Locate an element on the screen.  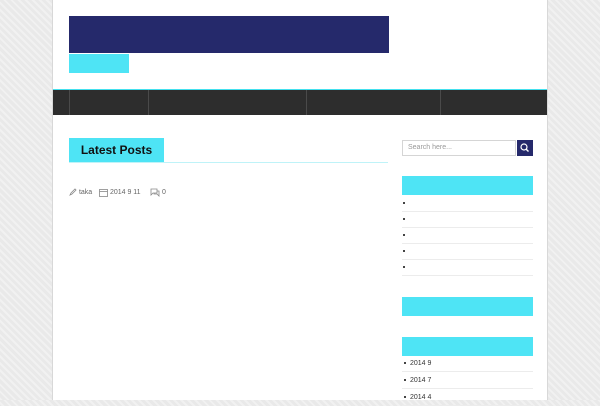
main-navigation is located at coordinates (300, 102).